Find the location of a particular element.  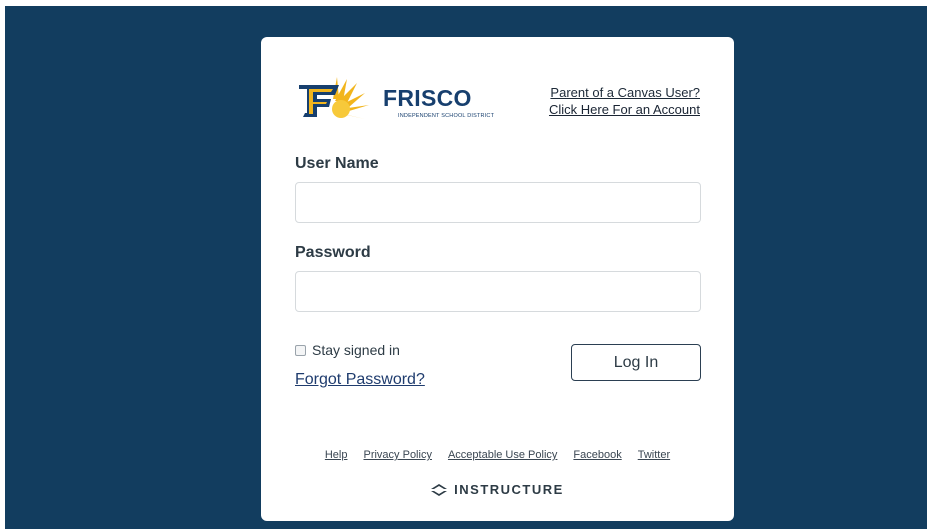

footer-link-privacy-policy: Privacy Policy is located at coordinates (397, 455).